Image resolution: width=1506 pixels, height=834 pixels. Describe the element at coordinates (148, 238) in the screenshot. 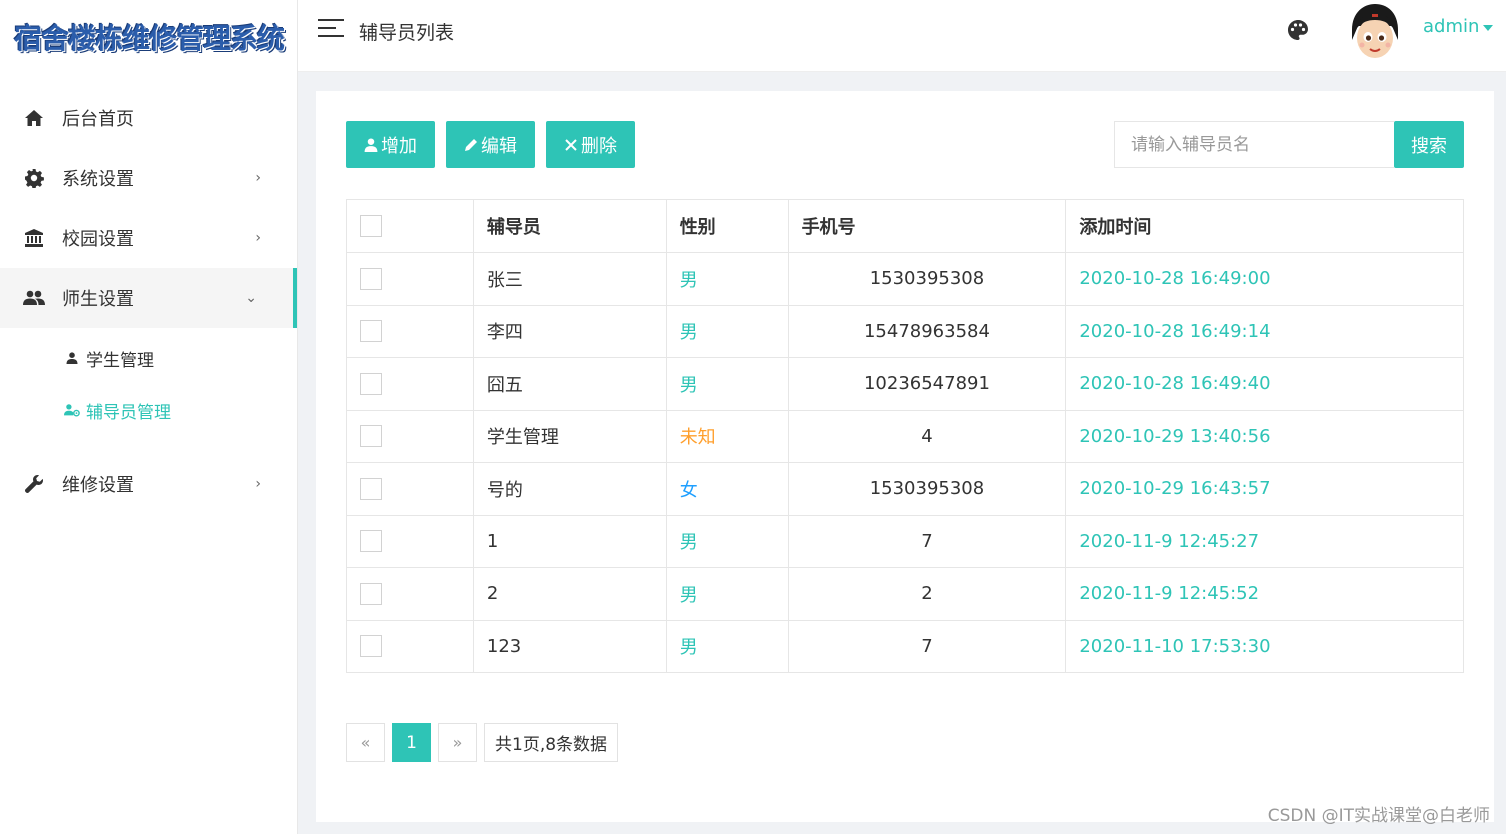

I see `sidebar-item-campus: 校园设置 ›` at that location.